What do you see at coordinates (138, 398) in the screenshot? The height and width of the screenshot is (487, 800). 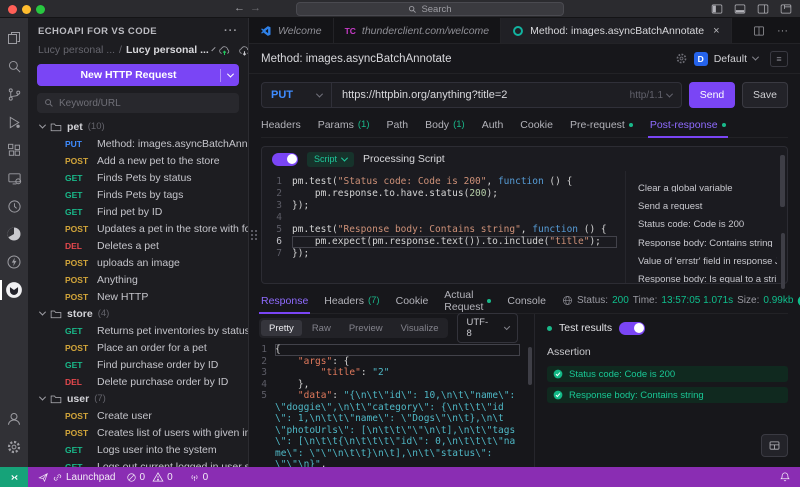 I see `folder-row-user: user (7)` at bounding box center [138, 398].